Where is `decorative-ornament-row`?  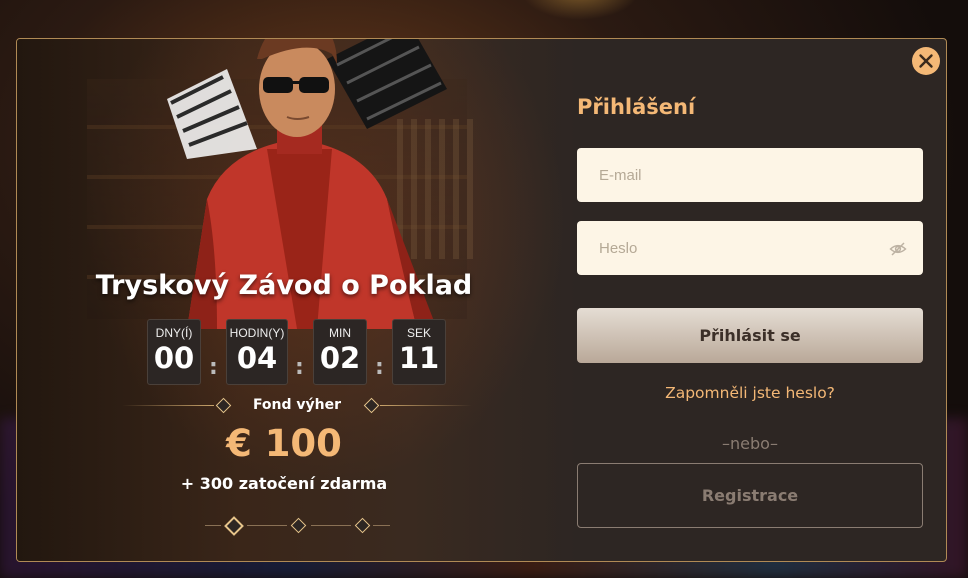
decorative-ornament-row is located at coordinates (297, 525).